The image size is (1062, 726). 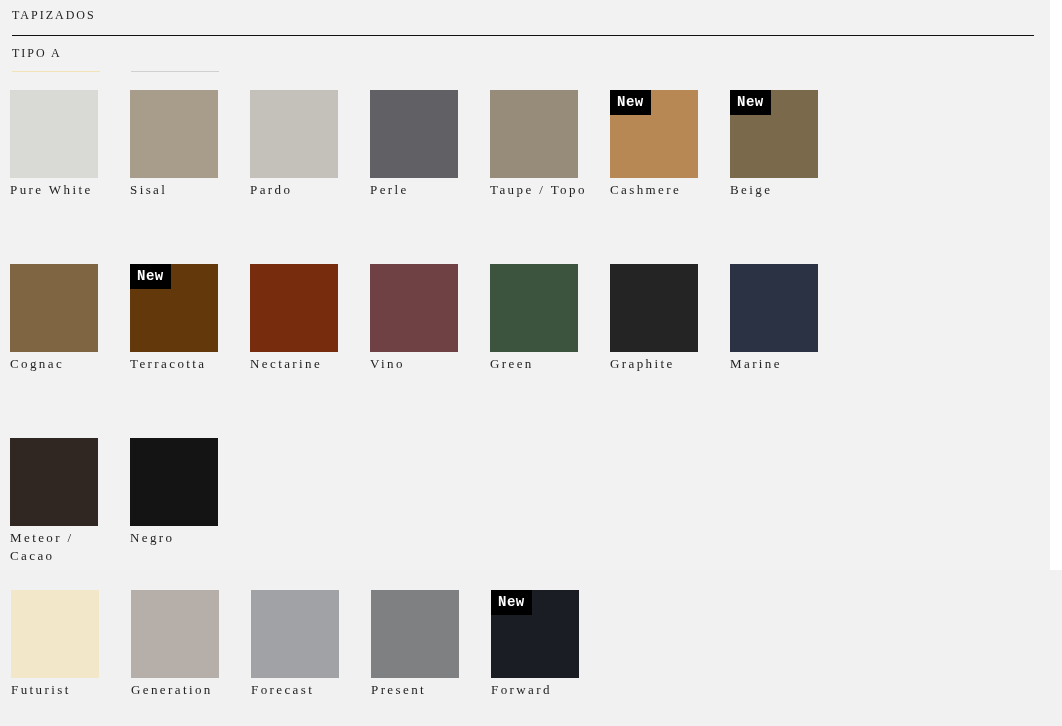 I want to click on swatch-name: Beige, so click(x=752, y=190).